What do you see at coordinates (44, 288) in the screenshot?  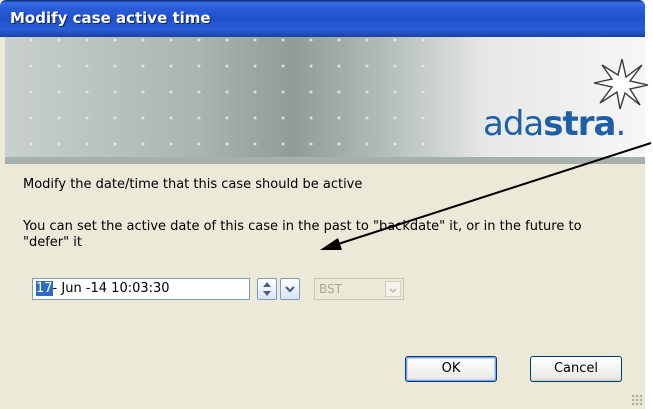 I see `datetime-day-segment: 17` at bounding box center [44, 288].